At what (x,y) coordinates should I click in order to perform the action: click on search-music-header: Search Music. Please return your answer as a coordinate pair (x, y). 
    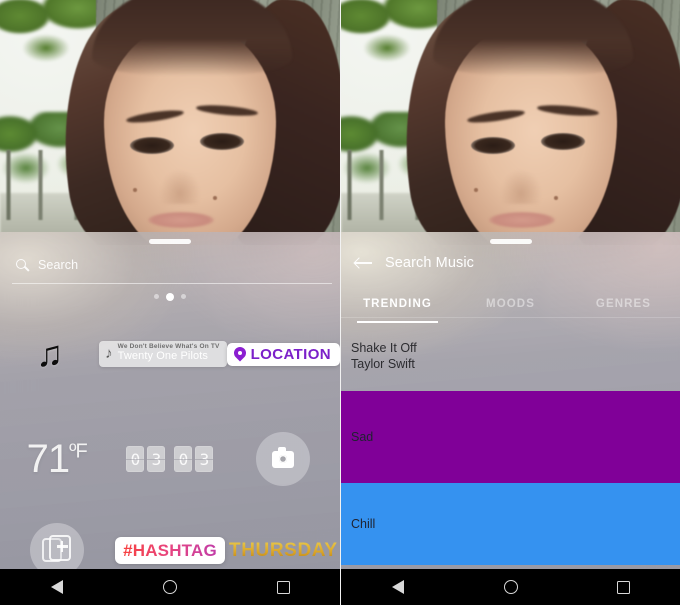
    Looking at the image, I should click on (509, 263).